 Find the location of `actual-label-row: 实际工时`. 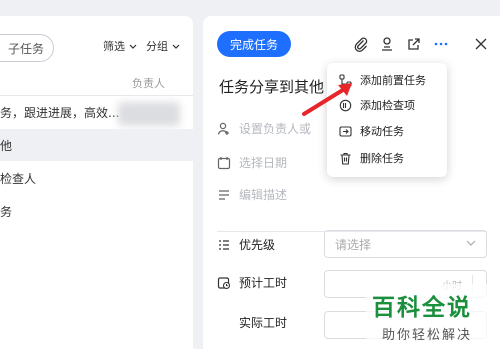

actual-label-row: 实际工时 is located at coordinates (263, 322).